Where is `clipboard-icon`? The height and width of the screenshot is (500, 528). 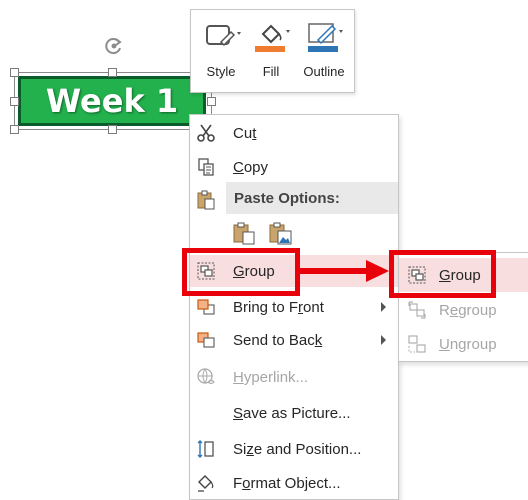 clipboard-icon is located at coordinates (206, 200).